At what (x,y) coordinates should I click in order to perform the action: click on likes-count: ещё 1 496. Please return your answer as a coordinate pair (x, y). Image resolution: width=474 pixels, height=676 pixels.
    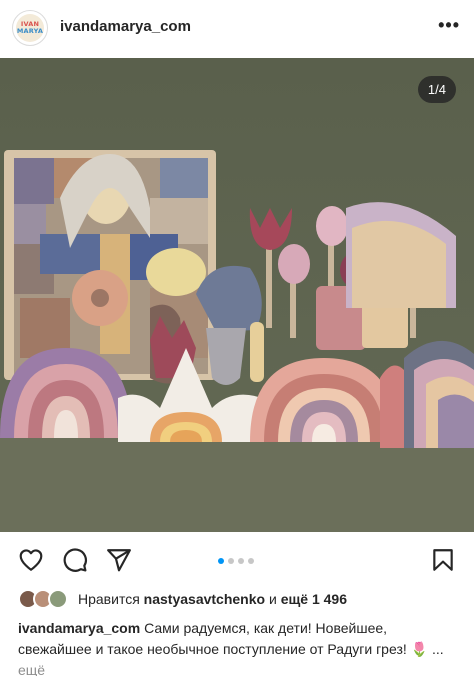
    Looking at the image, I should click on (314, 599).